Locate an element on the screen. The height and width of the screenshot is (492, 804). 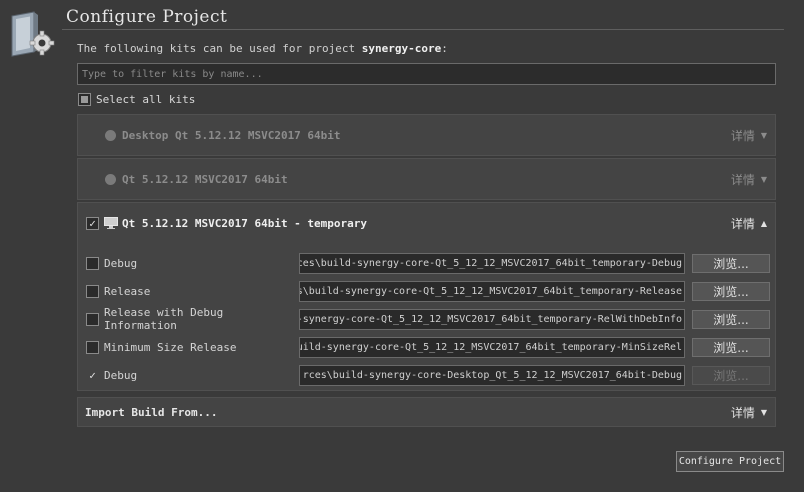
import-details-toggle: 详情 ▼ is located at coordinates (749, 412).